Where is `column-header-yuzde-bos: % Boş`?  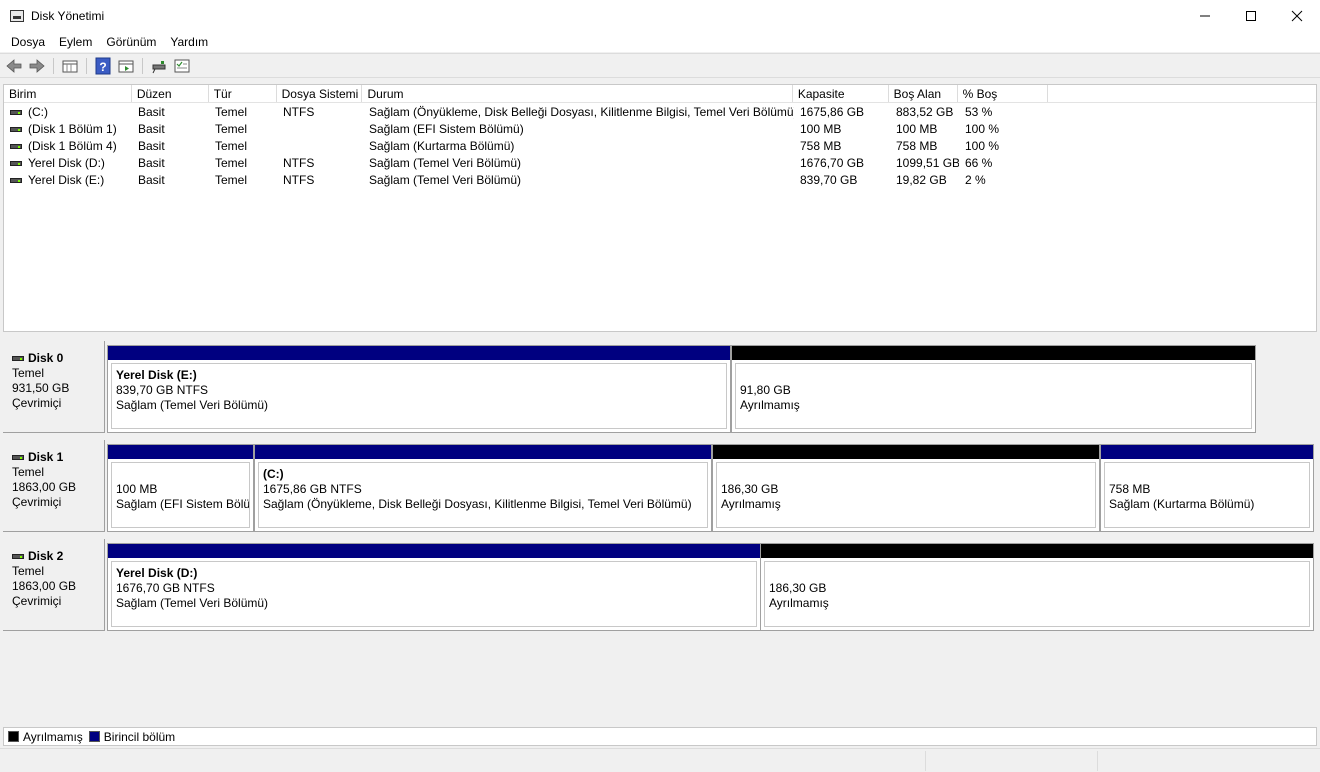
column-header-yuzde-bos: % Boş is located at coordinates (1003, 93).